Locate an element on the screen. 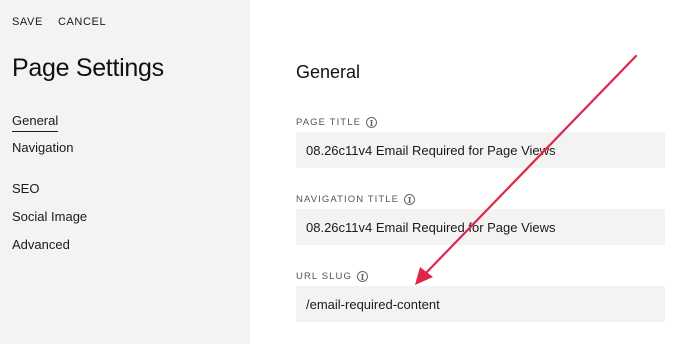 This screenshot has width=700, height=344. url-slug-label: URL SLUG i is located at coordinates (332, 276).